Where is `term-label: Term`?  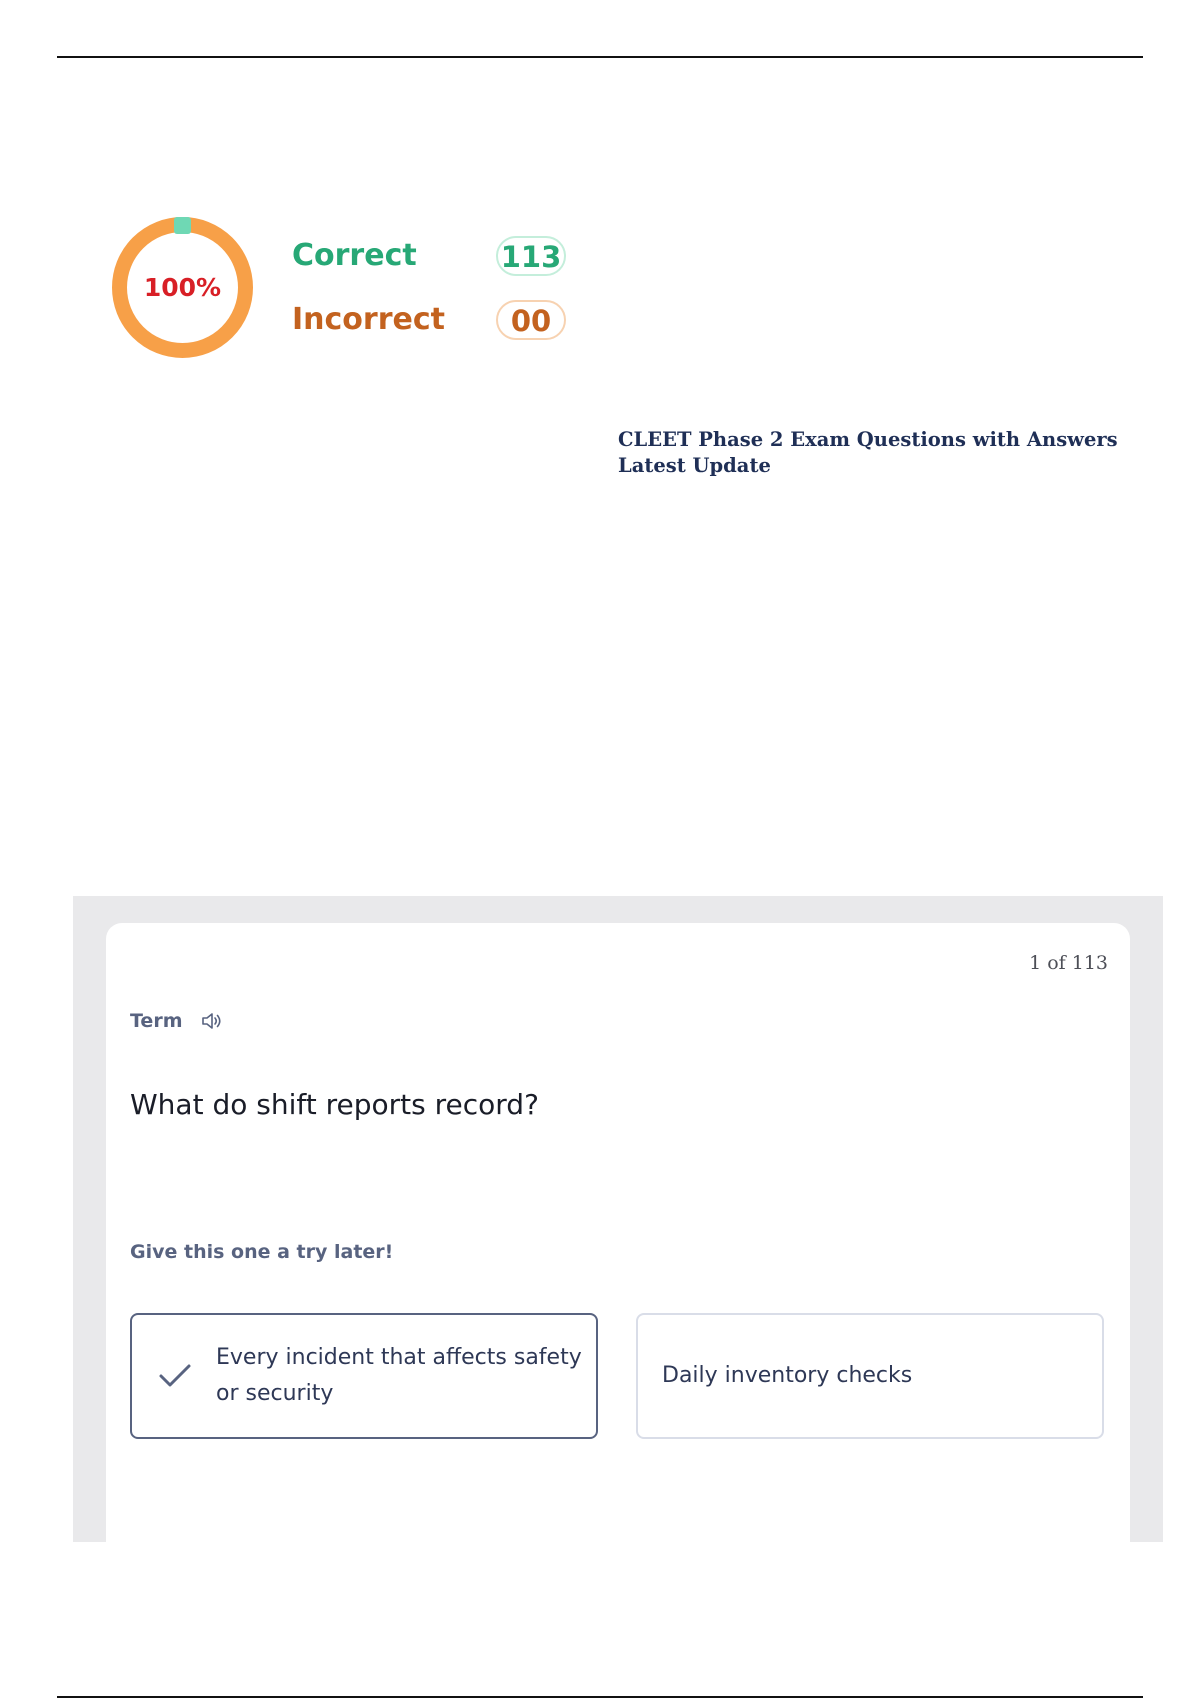
term-label: Term is located at coordinates (156, 1021).